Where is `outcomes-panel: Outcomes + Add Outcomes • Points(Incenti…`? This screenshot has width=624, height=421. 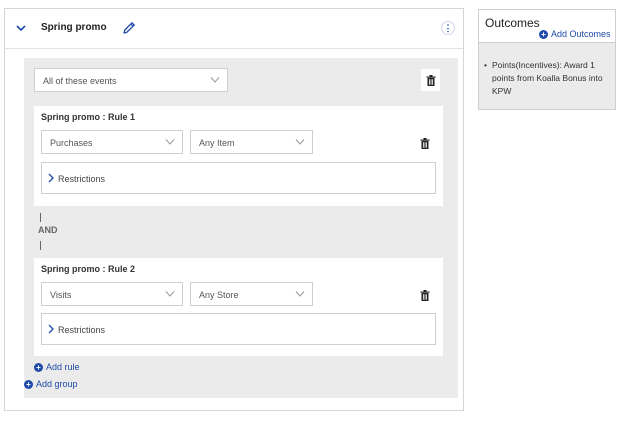 outcomes-panel: Outcomes + Add Outcomes • Points(Incenti… is located at coordinates (547, 59).